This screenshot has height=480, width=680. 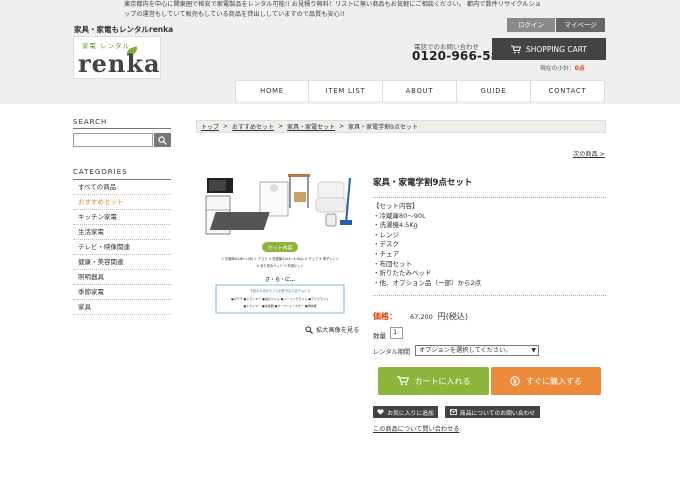 I want to click on search-input, so click(x=113, y=140).